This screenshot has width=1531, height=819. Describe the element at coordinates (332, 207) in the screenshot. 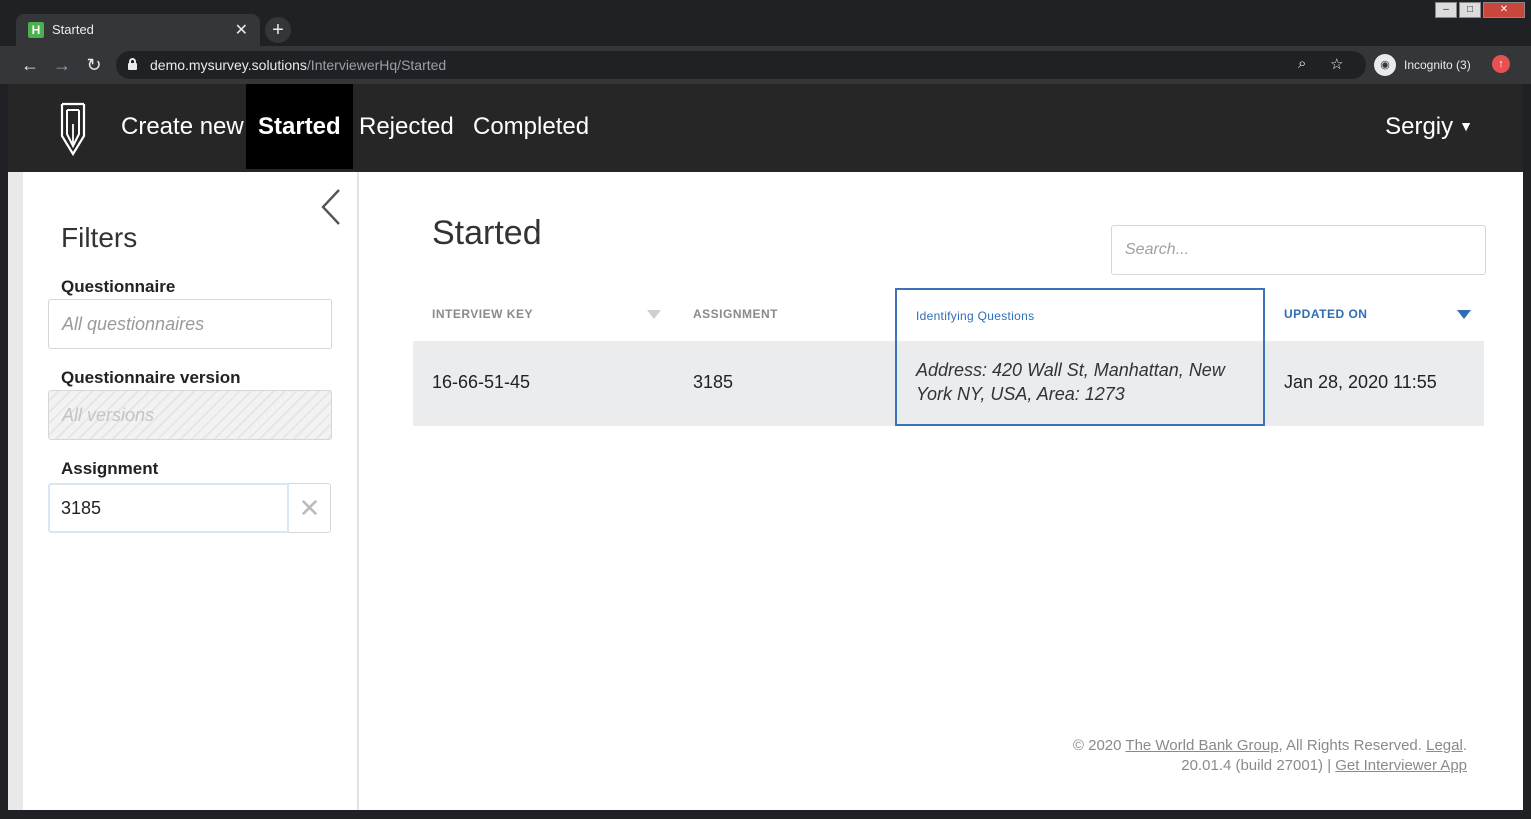

I see `chevron-left-icon` at that location.